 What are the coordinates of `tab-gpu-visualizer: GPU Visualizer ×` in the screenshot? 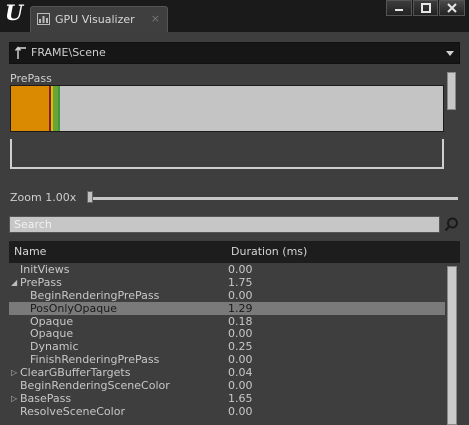 It's located at (99, 19).